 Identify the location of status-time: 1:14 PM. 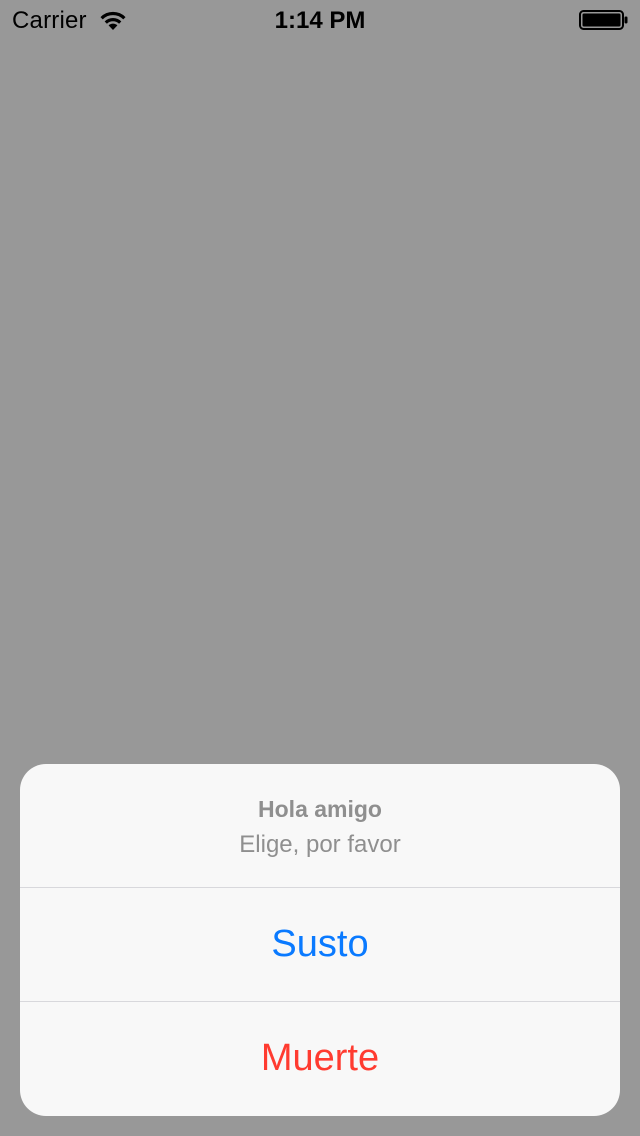
(320, 20).